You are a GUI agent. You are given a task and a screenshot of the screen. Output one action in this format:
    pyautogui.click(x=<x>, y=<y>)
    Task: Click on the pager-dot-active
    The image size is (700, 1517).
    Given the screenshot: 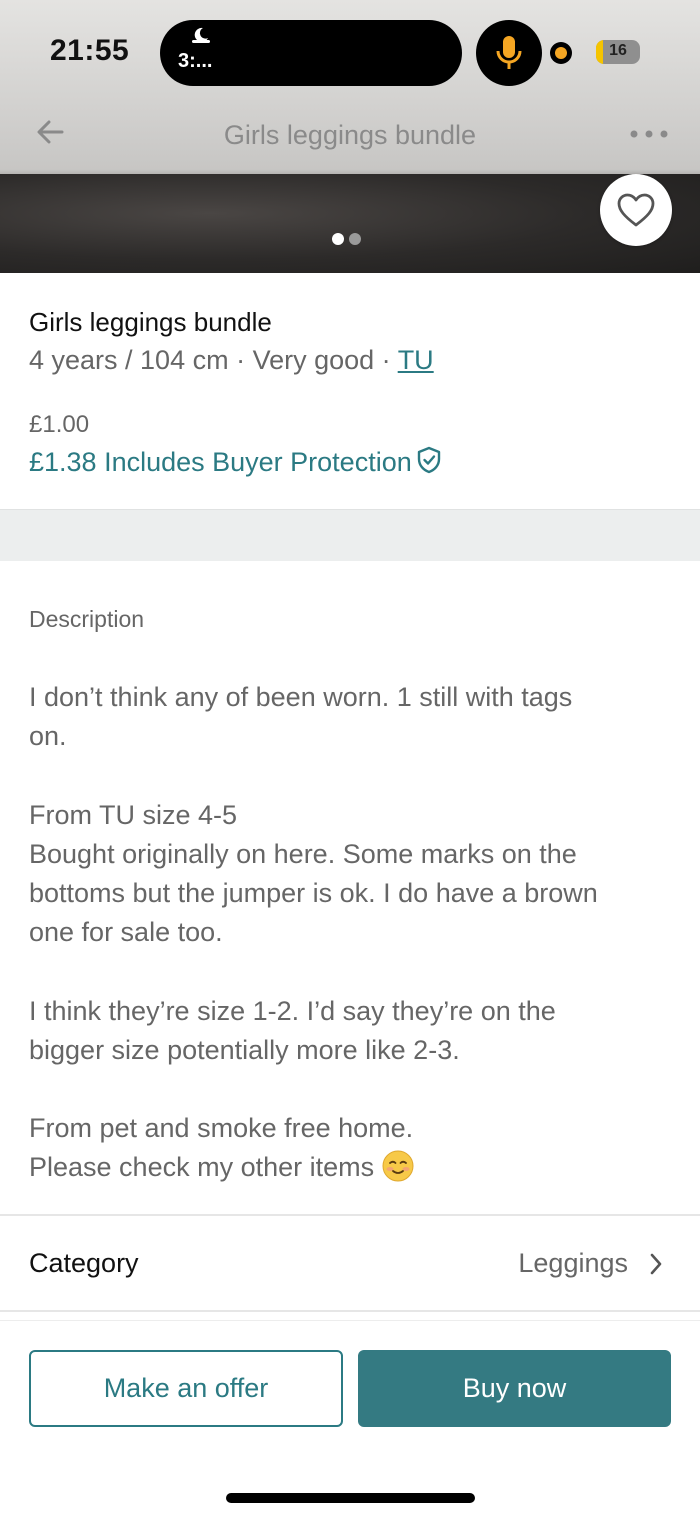 What is the action you would take?
    pyautogui.click(x=338, y=239)
    